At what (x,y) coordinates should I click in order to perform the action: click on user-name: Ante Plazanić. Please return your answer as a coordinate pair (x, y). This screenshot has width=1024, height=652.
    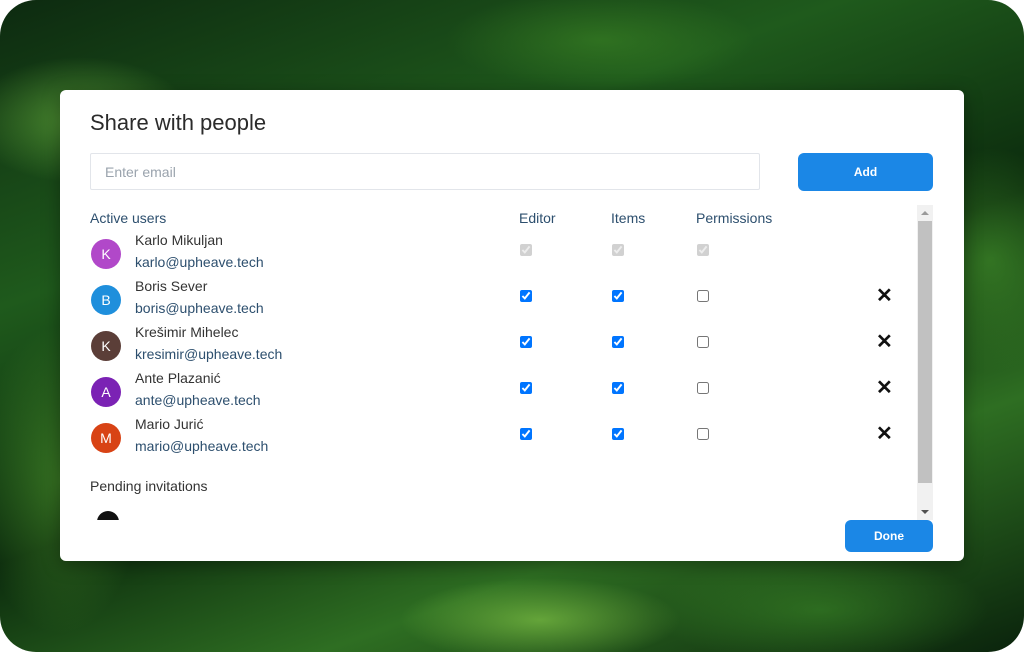
    Looking at the image, I should click on (178, 378).